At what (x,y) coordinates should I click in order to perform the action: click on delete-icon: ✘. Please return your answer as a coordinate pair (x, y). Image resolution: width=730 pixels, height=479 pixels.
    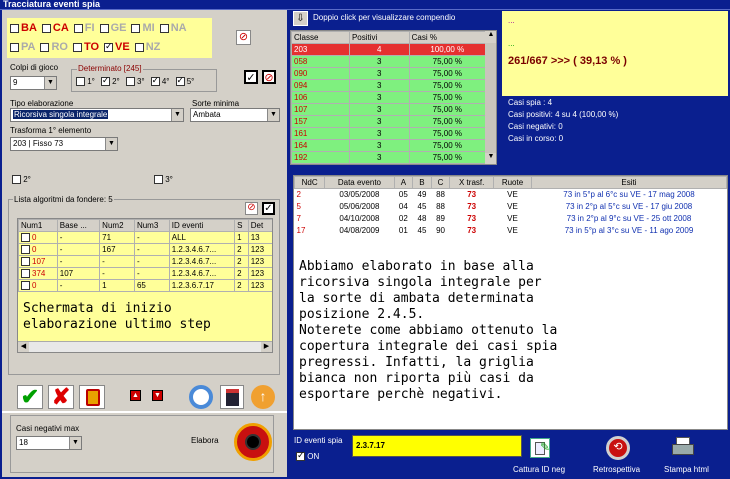
    Looking at the image, I should click on (61, 397).